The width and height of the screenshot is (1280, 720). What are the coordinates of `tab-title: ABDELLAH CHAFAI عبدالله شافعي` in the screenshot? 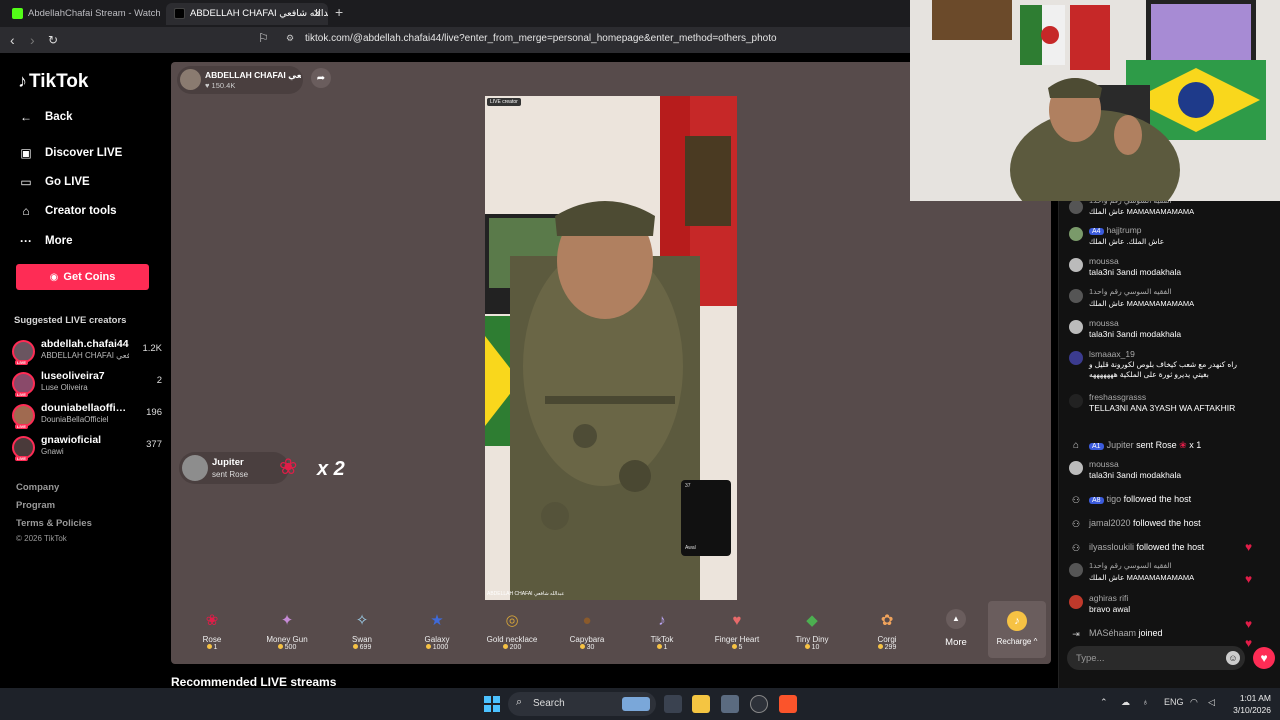 It's located at (259, 13).